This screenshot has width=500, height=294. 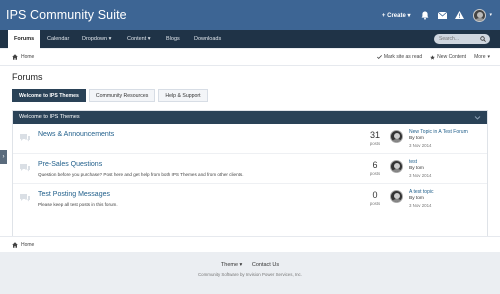 What do you see at coordinates (442, 15) in the screenshot?
I see `envelope-icon` at bounding box center [442, 15].